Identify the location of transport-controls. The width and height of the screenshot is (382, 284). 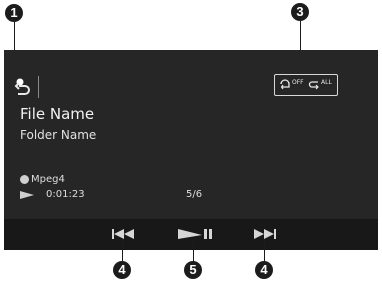
(191, 234).